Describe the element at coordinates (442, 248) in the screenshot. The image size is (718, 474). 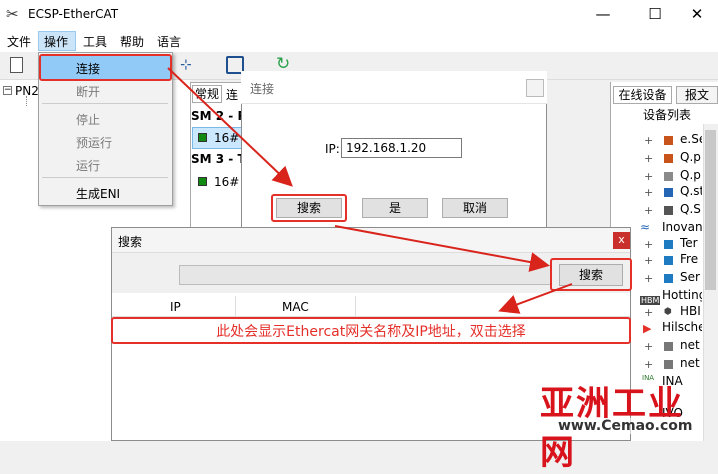
I see `arrow-dialog-to-search` at that location.